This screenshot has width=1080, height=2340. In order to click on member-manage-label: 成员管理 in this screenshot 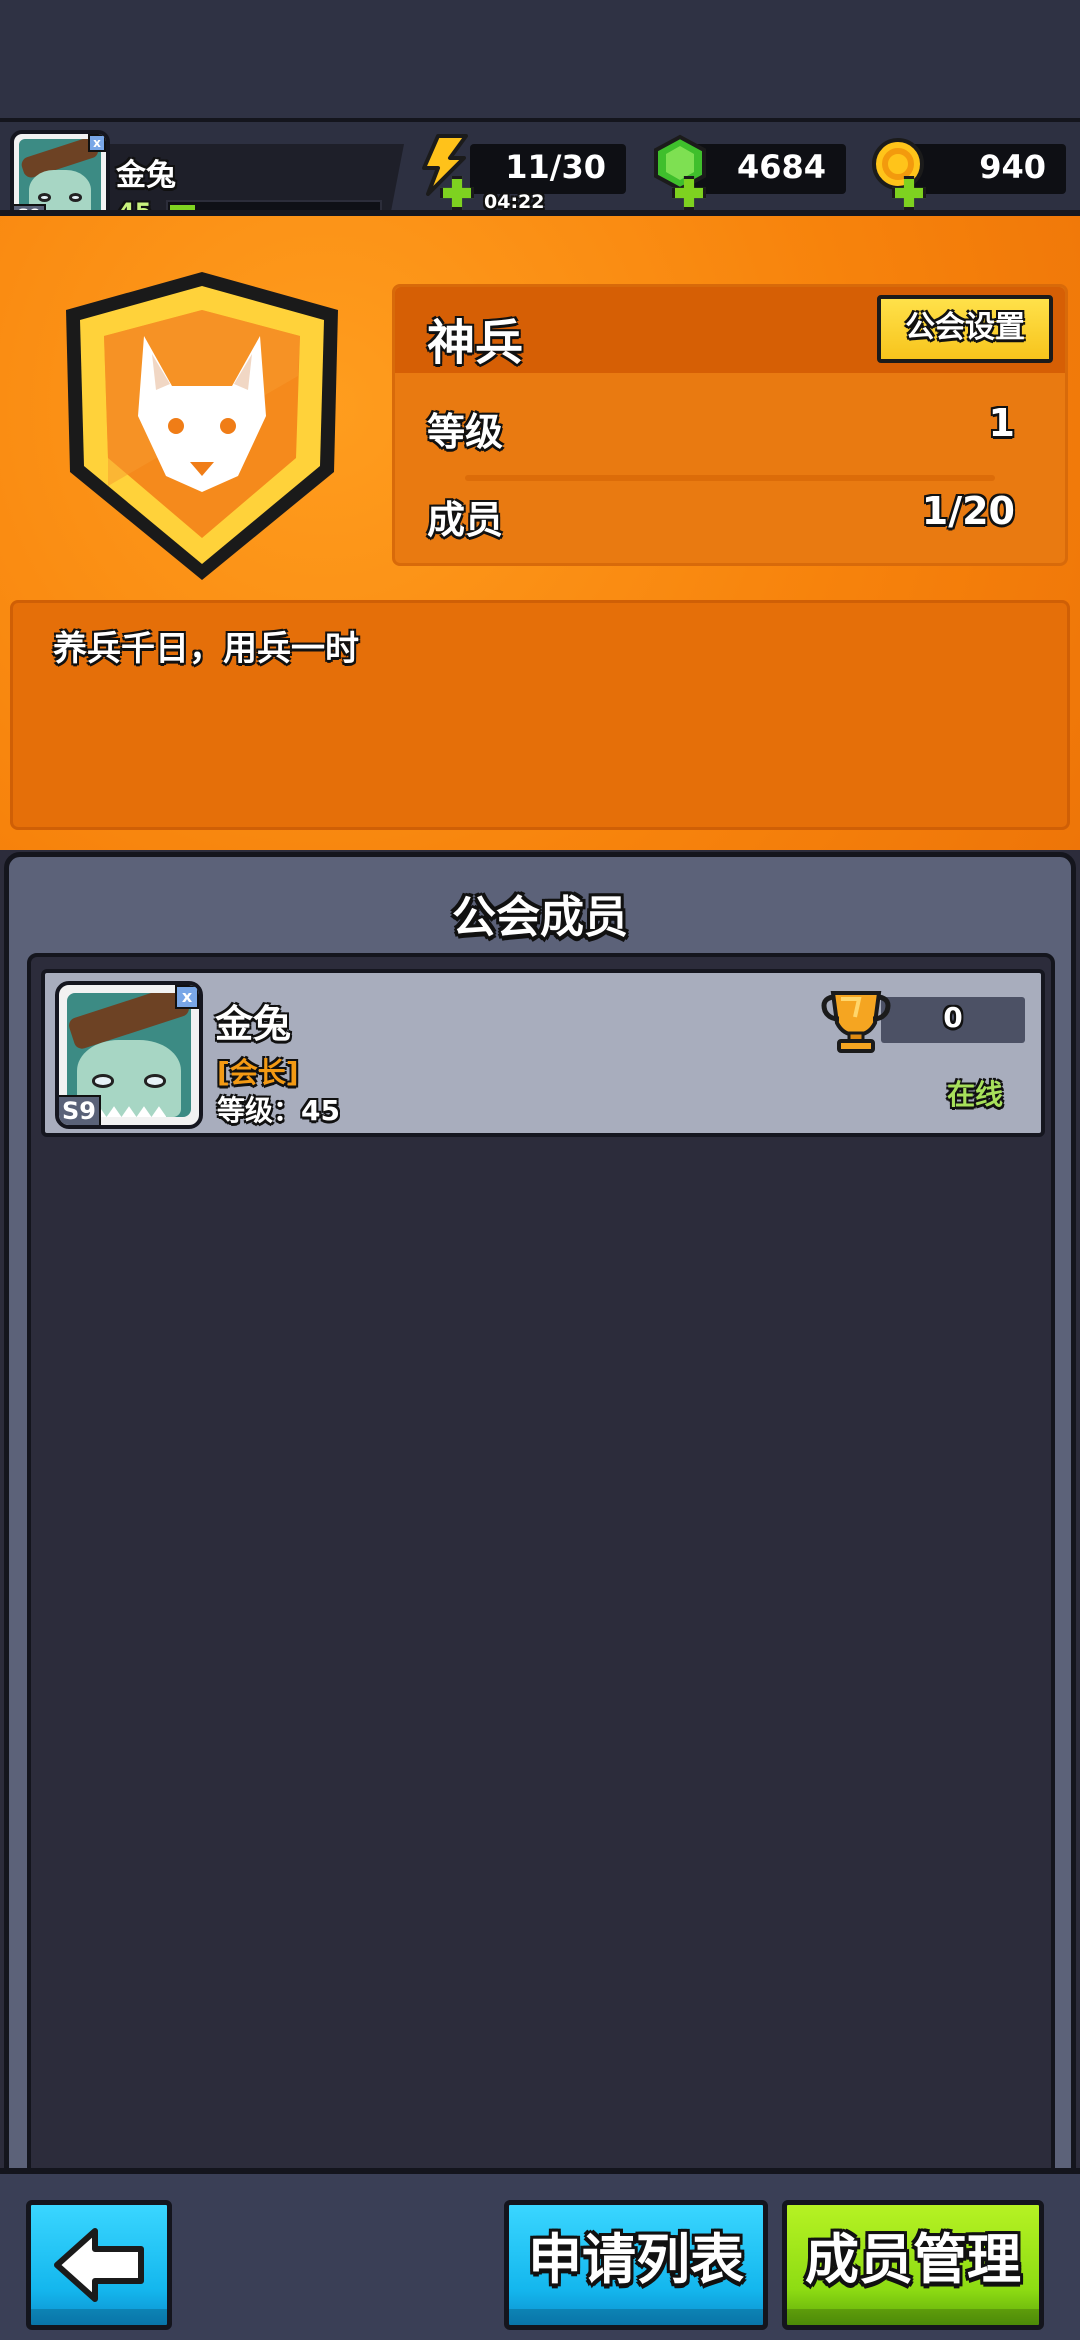, I will do `click(913, 2259)`.